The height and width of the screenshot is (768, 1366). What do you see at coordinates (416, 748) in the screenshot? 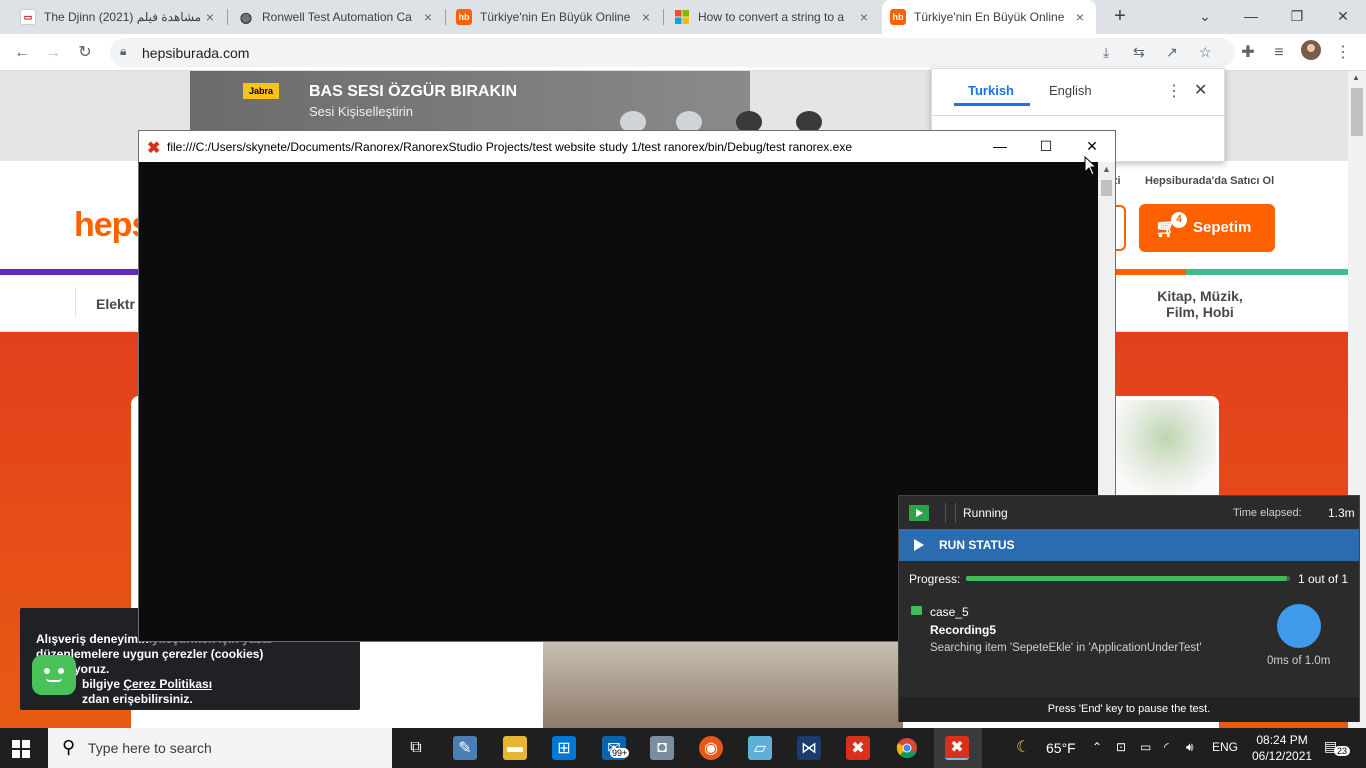
I see `task-view-icon: ⧉` at bounding box center [416, 748].